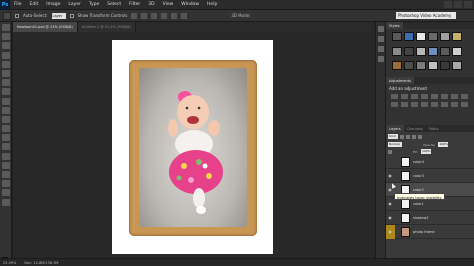 This screenshot has height=266, width=474. Describe the element at coordinates (468, 4) in the screenshot. I see `close-icon` at that location.